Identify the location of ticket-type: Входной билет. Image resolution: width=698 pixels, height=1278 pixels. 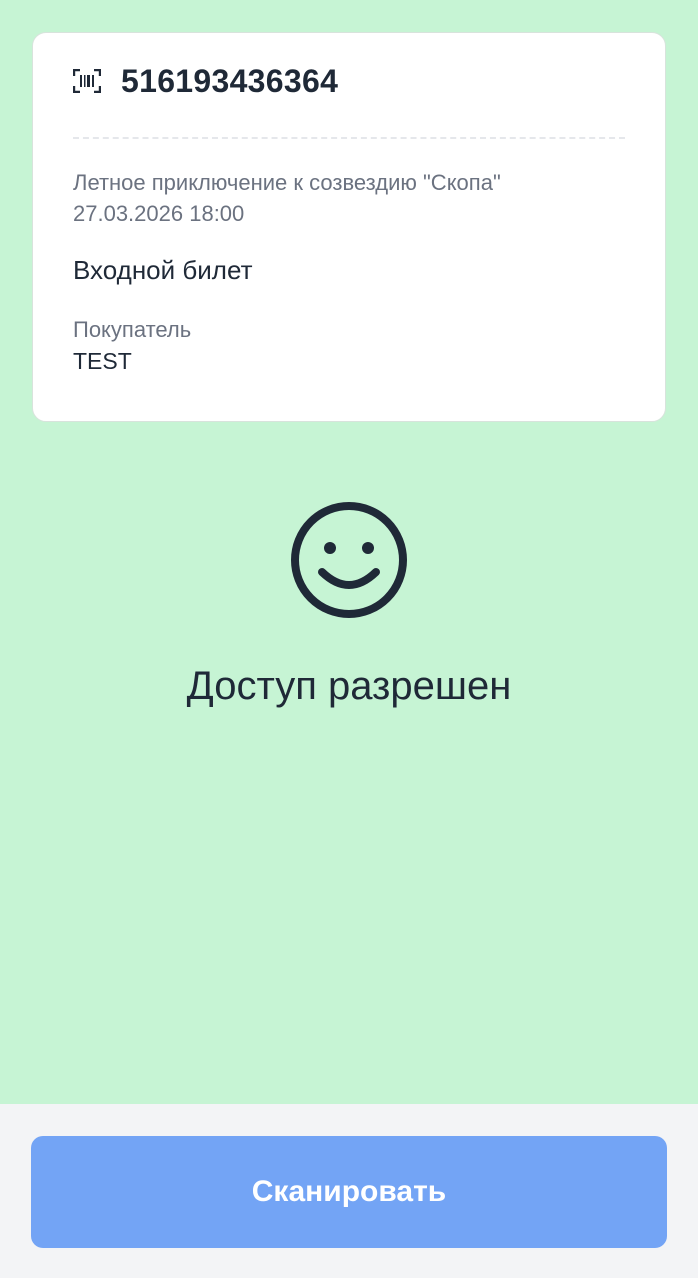
(163, 270).